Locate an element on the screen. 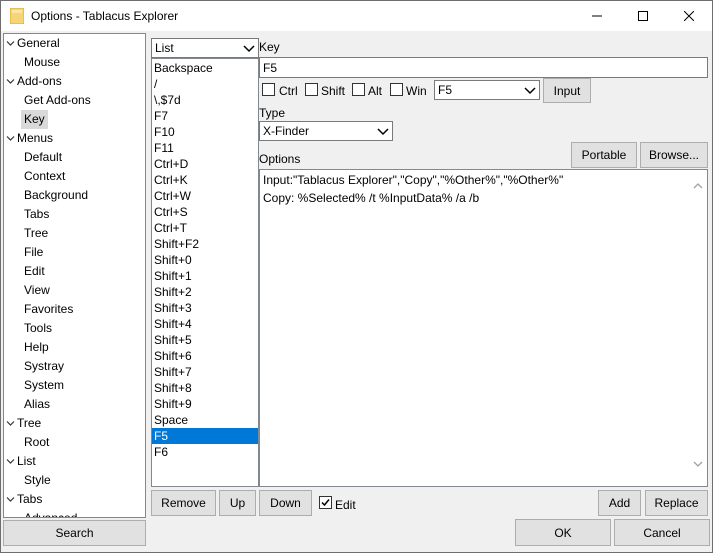 The height and width of the screenshot is (553, 713). down-button: Down is located at coordinates (285, 503).